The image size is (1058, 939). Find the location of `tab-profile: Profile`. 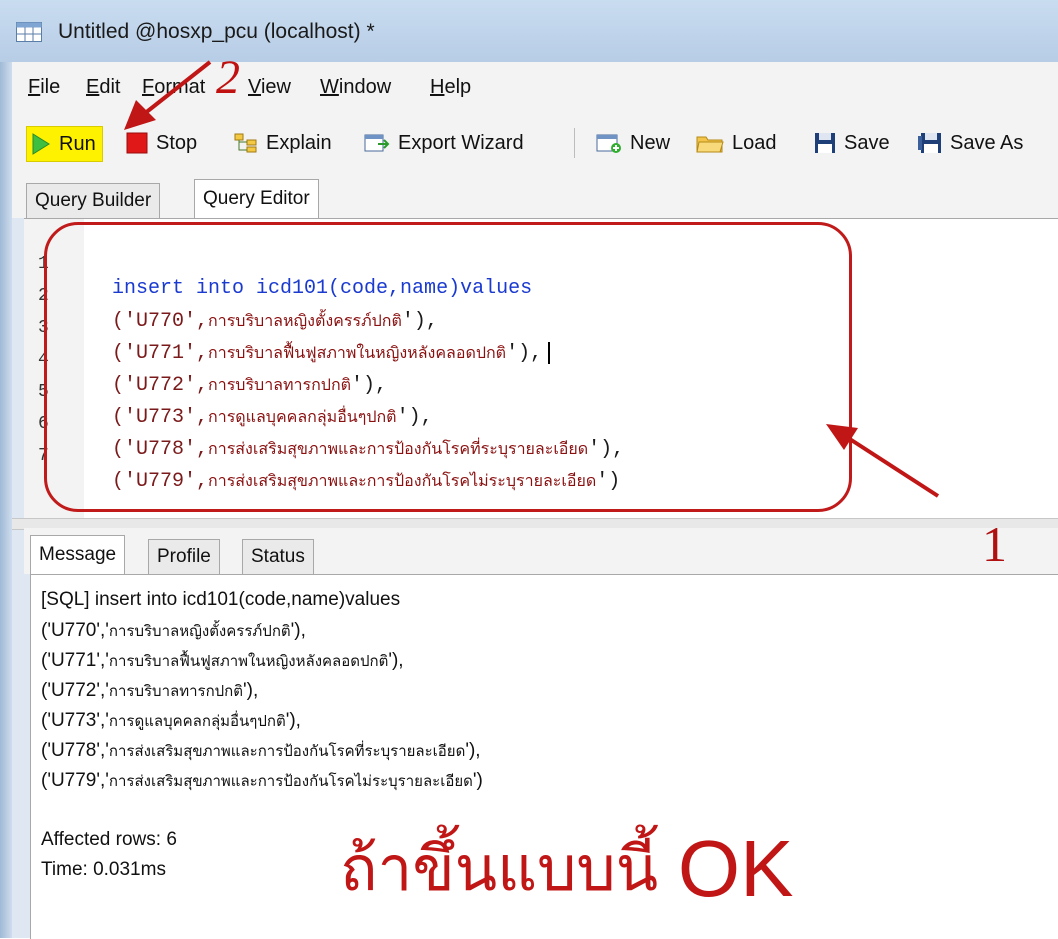

tab-profile: Profile is located at coordinates (184, 556).